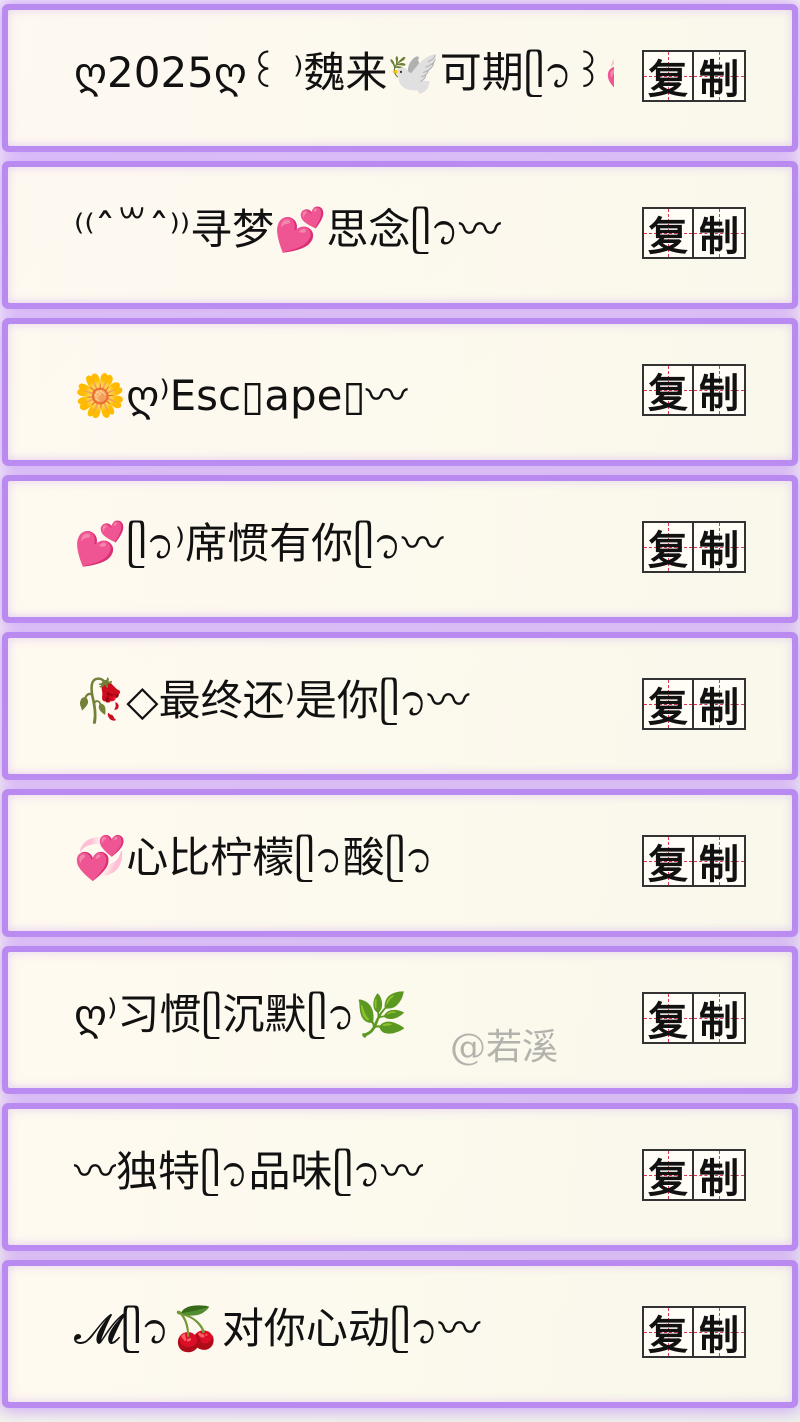 The image size is (800, 1422). I want to click on list-item: 💞心比柠檬ᥫ᭡酸ᥫ᭡ 复 制, so click(400, 863).